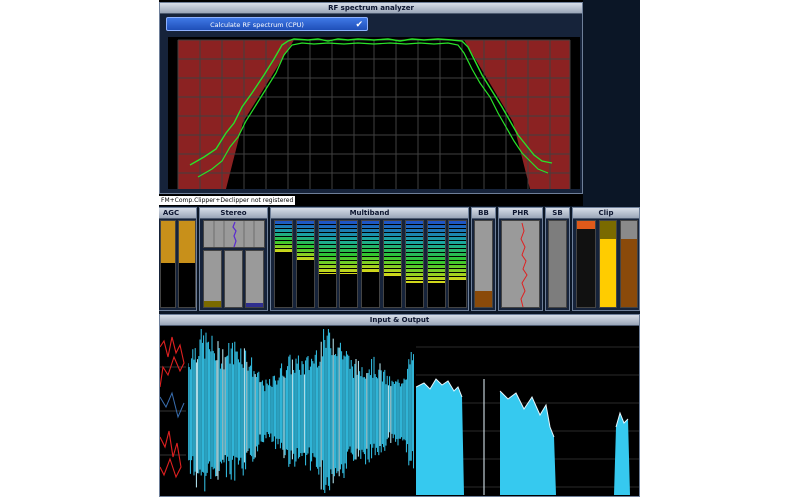 This screenshot has height=500, width=800. I want to click on agc-title: AGC, so click(177, 213).